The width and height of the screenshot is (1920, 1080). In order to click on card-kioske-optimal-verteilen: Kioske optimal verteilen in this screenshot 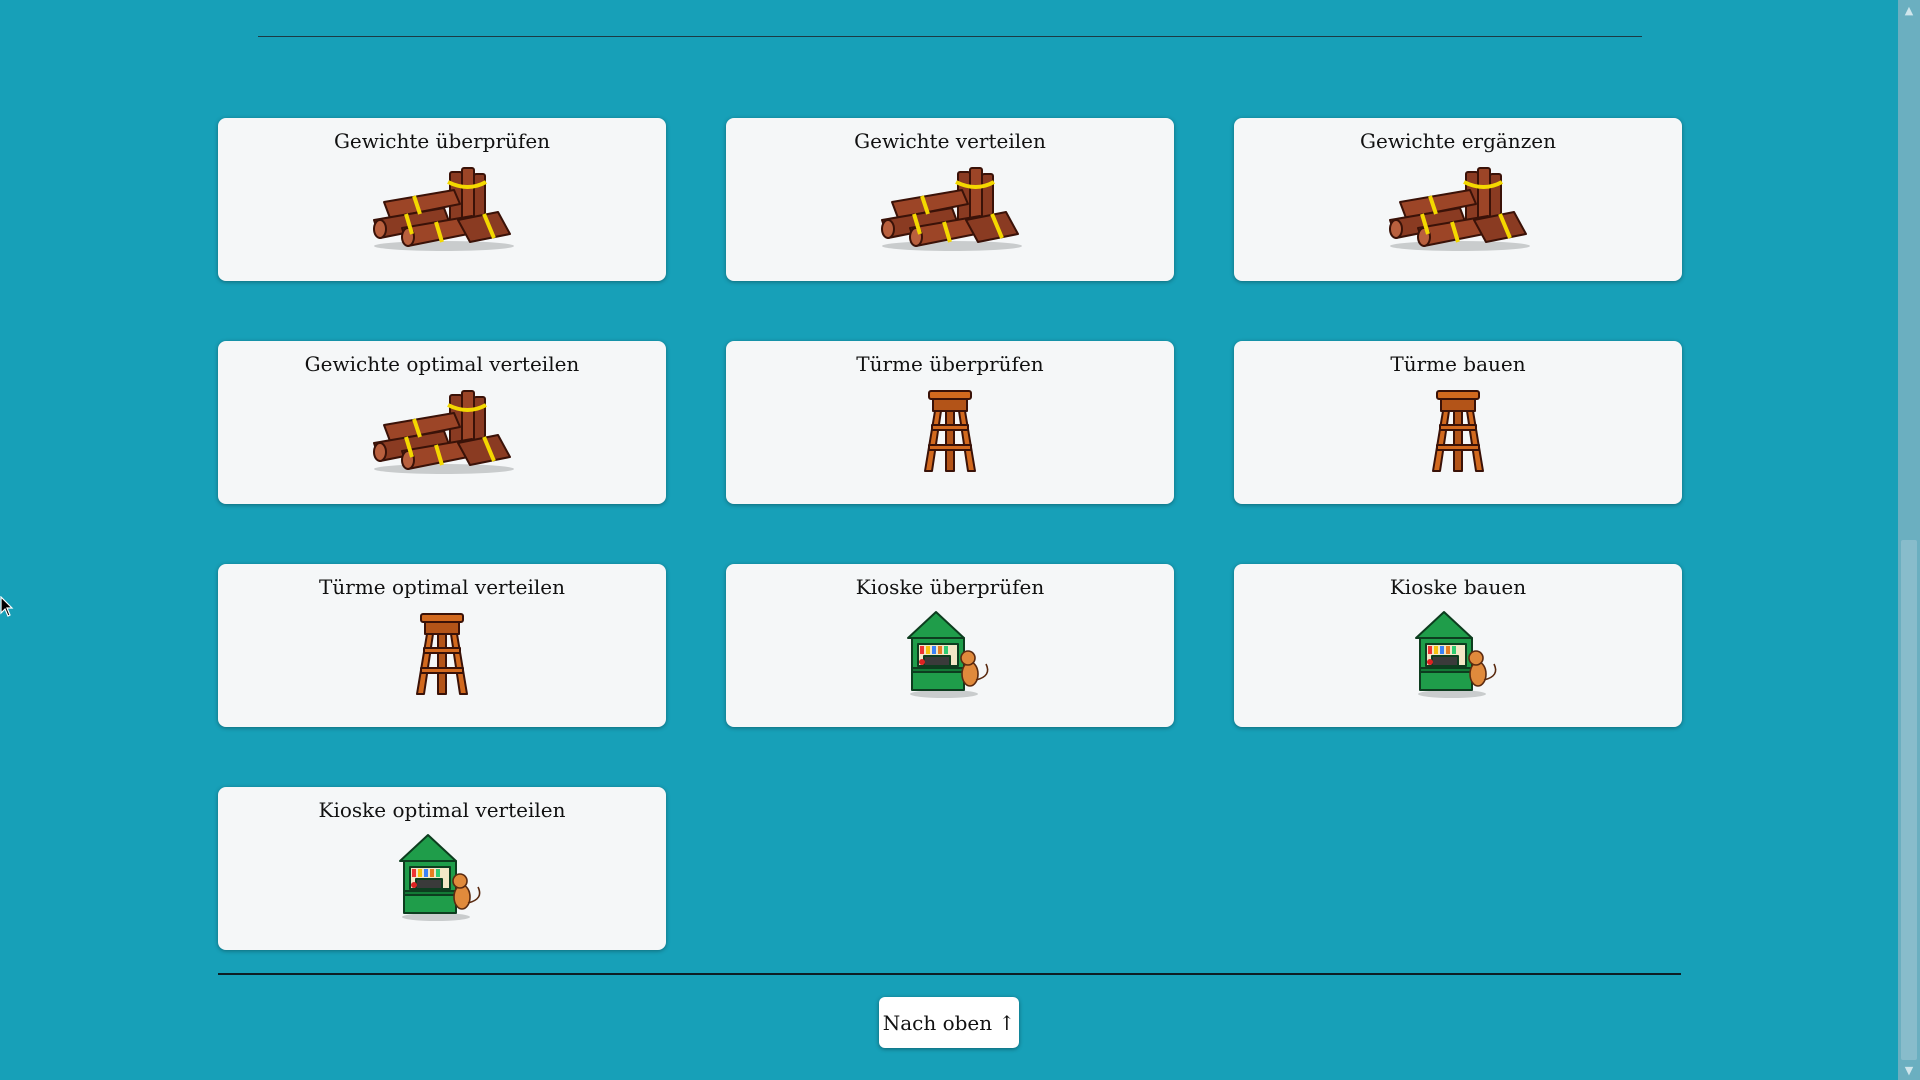, I will do `click(442, 868)`.